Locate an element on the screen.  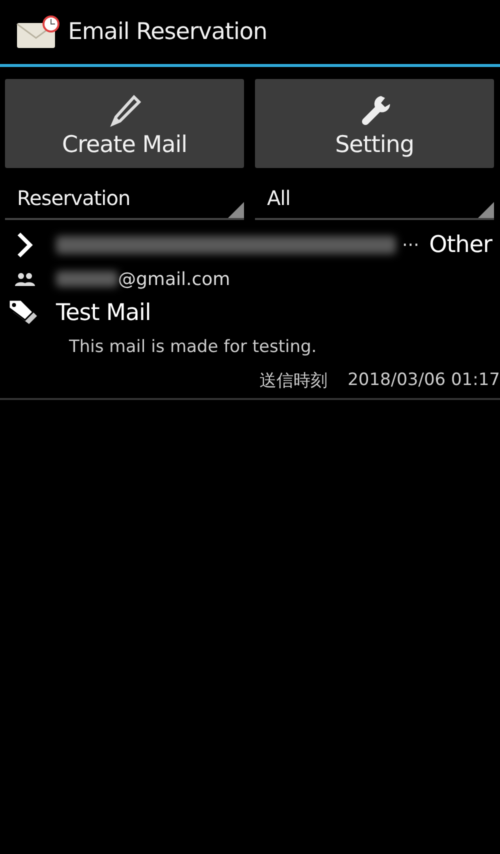
people-icon is located at coordinates (25, 279).